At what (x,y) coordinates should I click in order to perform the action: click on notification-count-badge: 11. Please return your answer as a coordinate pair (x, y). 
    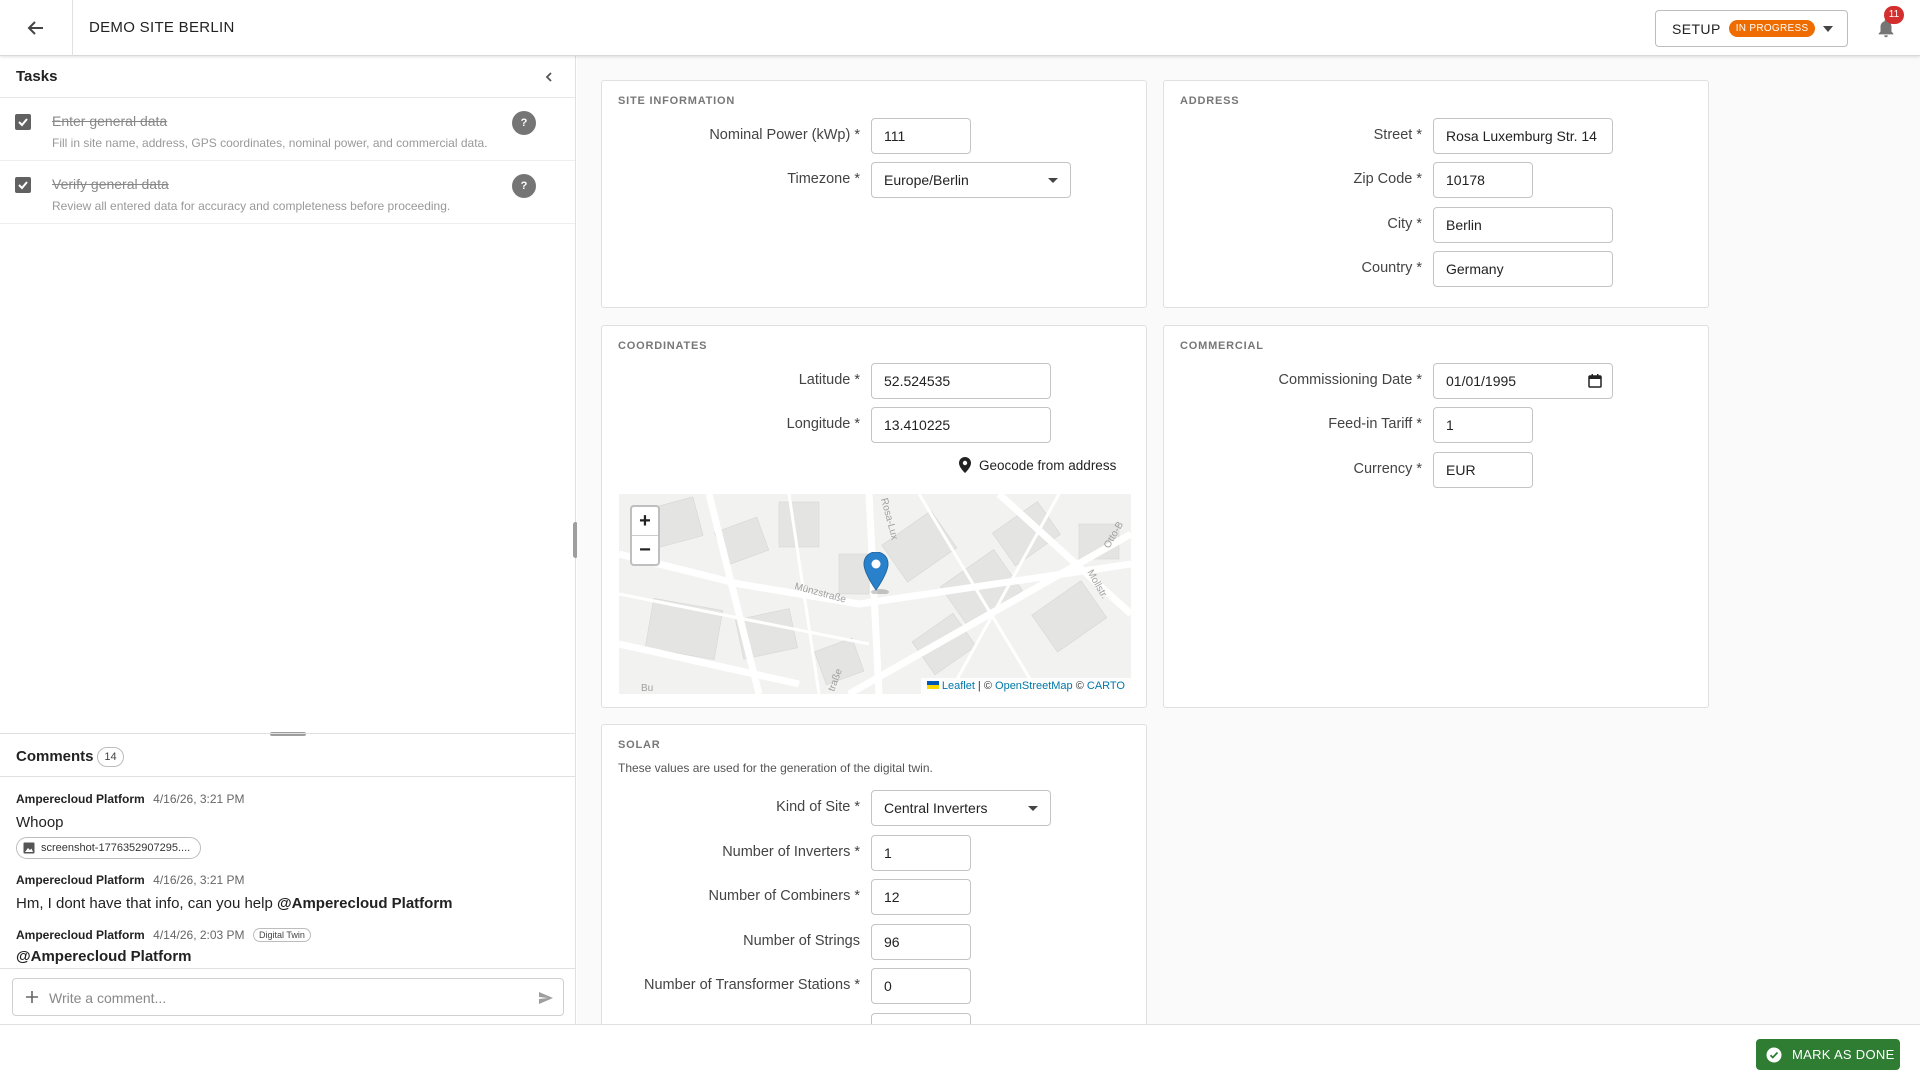
    Looking at the image, I should click on (1894, 15).